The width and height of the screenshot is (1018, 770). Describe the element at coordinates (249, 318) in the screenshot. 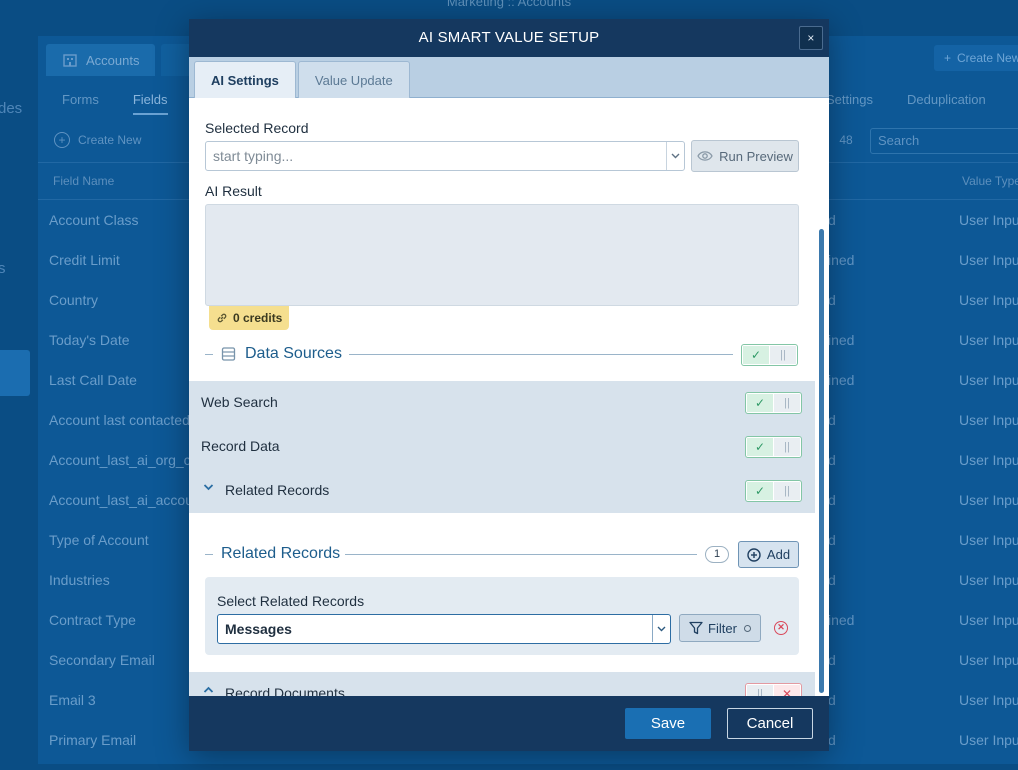

I see `credits-badge: 0 credits` at that location.